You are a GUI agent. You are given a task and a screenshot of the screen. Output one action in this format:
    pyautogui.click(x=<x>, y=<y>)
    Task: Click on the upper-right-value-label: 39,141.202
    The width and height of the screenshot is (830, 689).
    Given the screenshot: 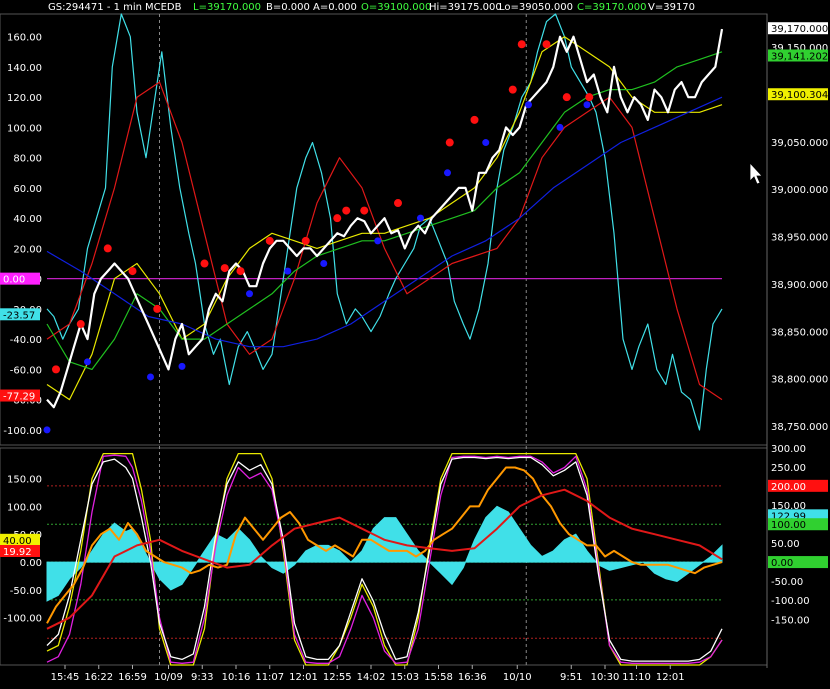 What is the action you would take?
    pyautogui.click(x=799, y=56)
    